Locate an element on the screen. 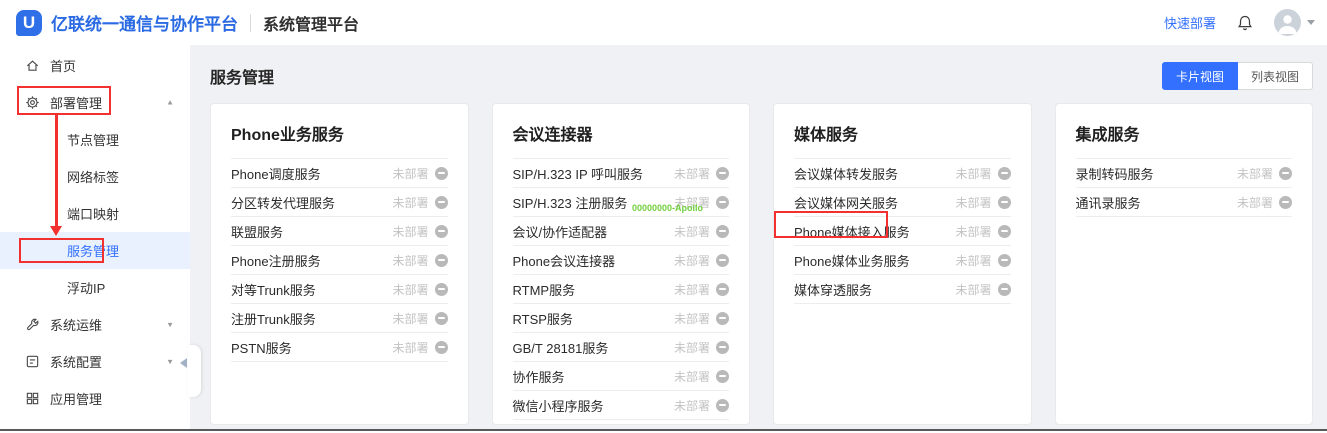 The width and height of the screenshot is (1327, 433). service-row: 联盟服务 未部署 is located at coordinates (339, 231).